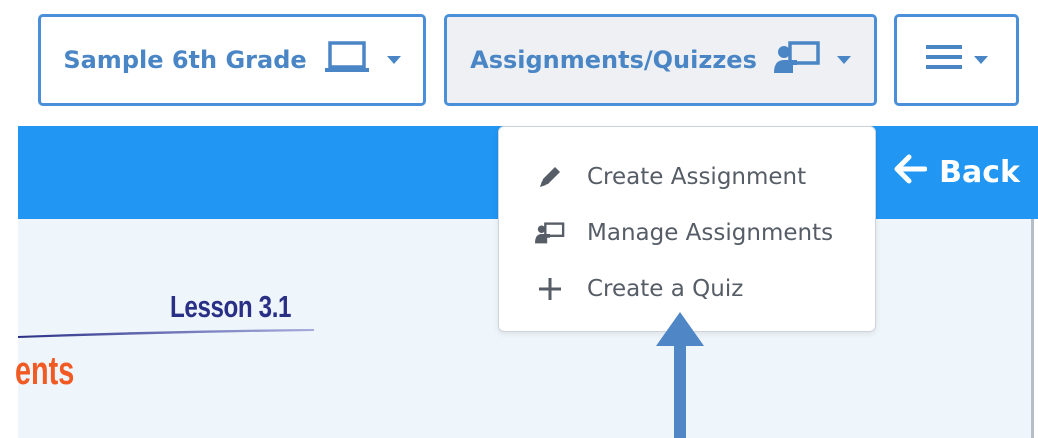 Image resolution: width=1038 pixels, height=438 pixels. I want to click on menu-item-label: Manage Assignments, so click(710, 233).